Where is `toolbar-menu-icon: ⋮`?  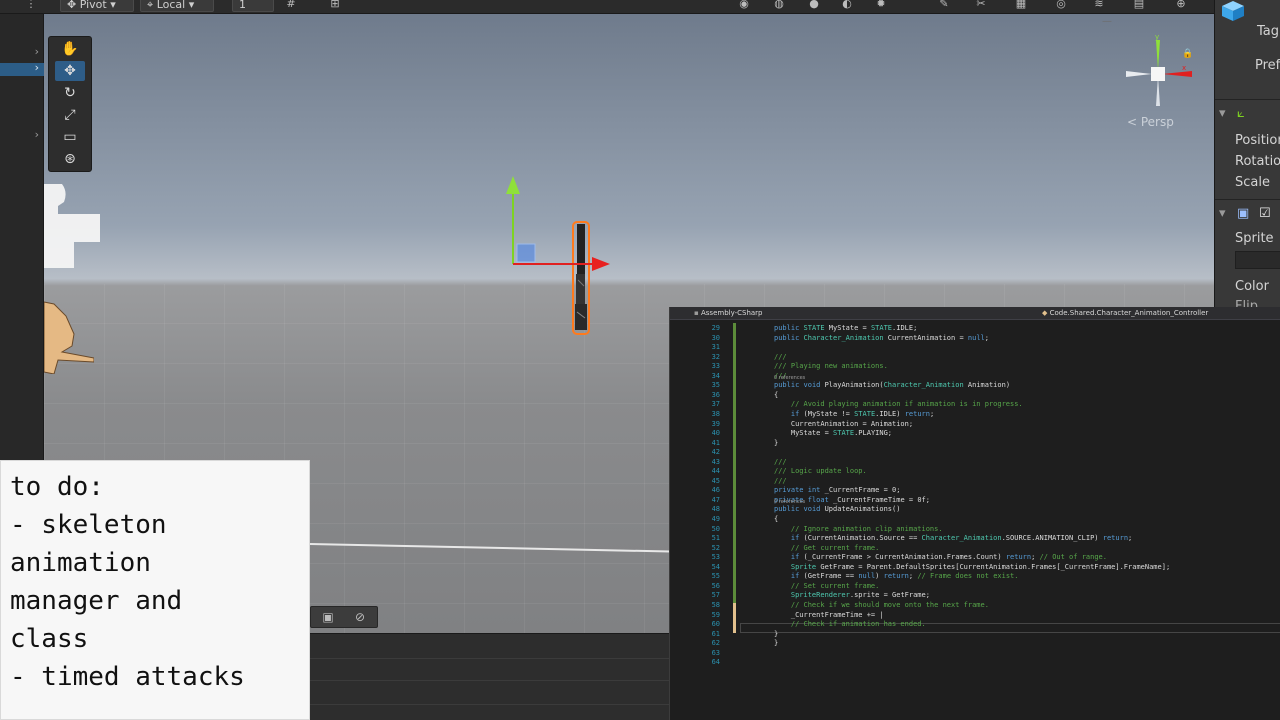
toolbar-menu-icon: ⋮ is located at coordinates (31, 6).